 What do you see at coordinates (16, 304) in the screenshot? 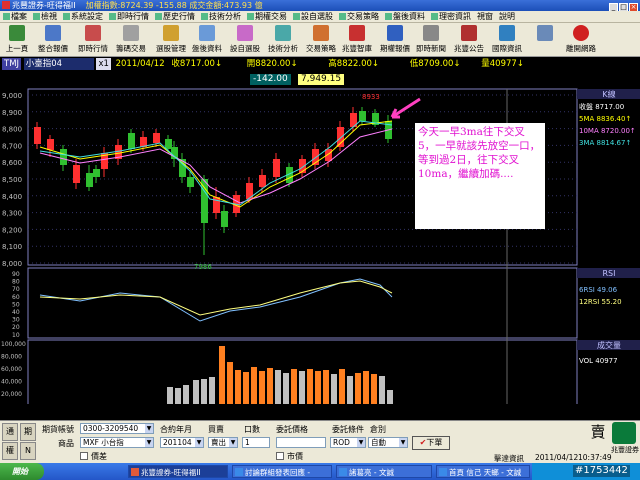
I see `rsi-tick: 50` at bounding box center [16, 304].